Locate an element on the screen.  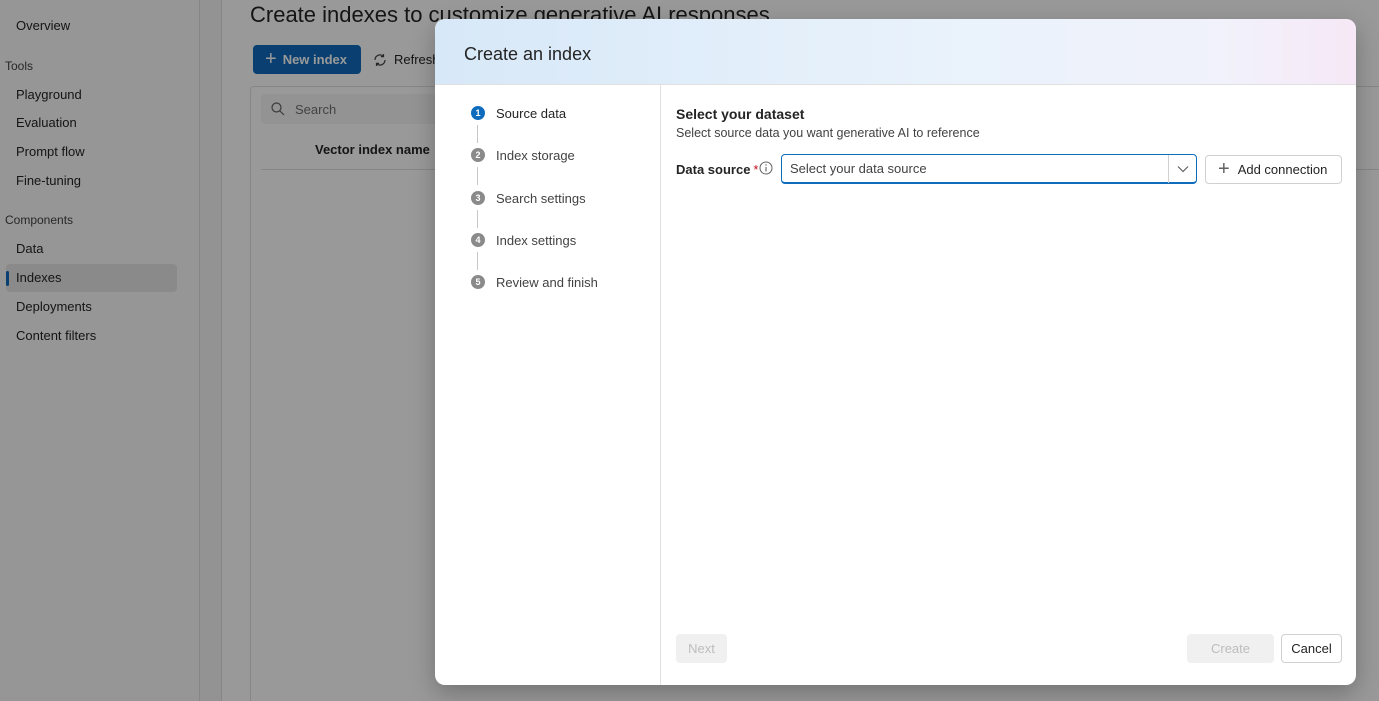
dialog-header: Create an index is located at coordinates (895, 52).